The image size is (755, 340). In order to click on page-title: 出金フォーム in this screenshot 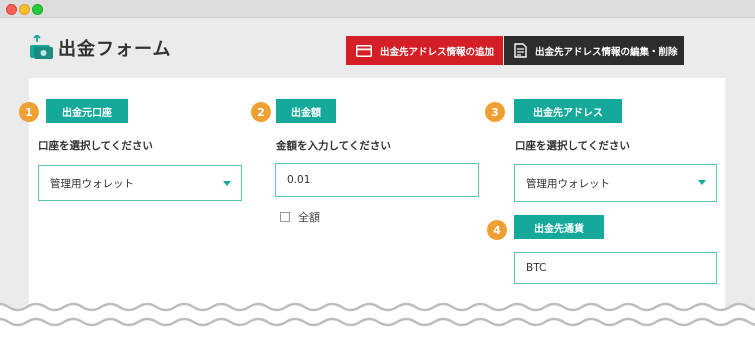, I will do `click(115, 49)`.